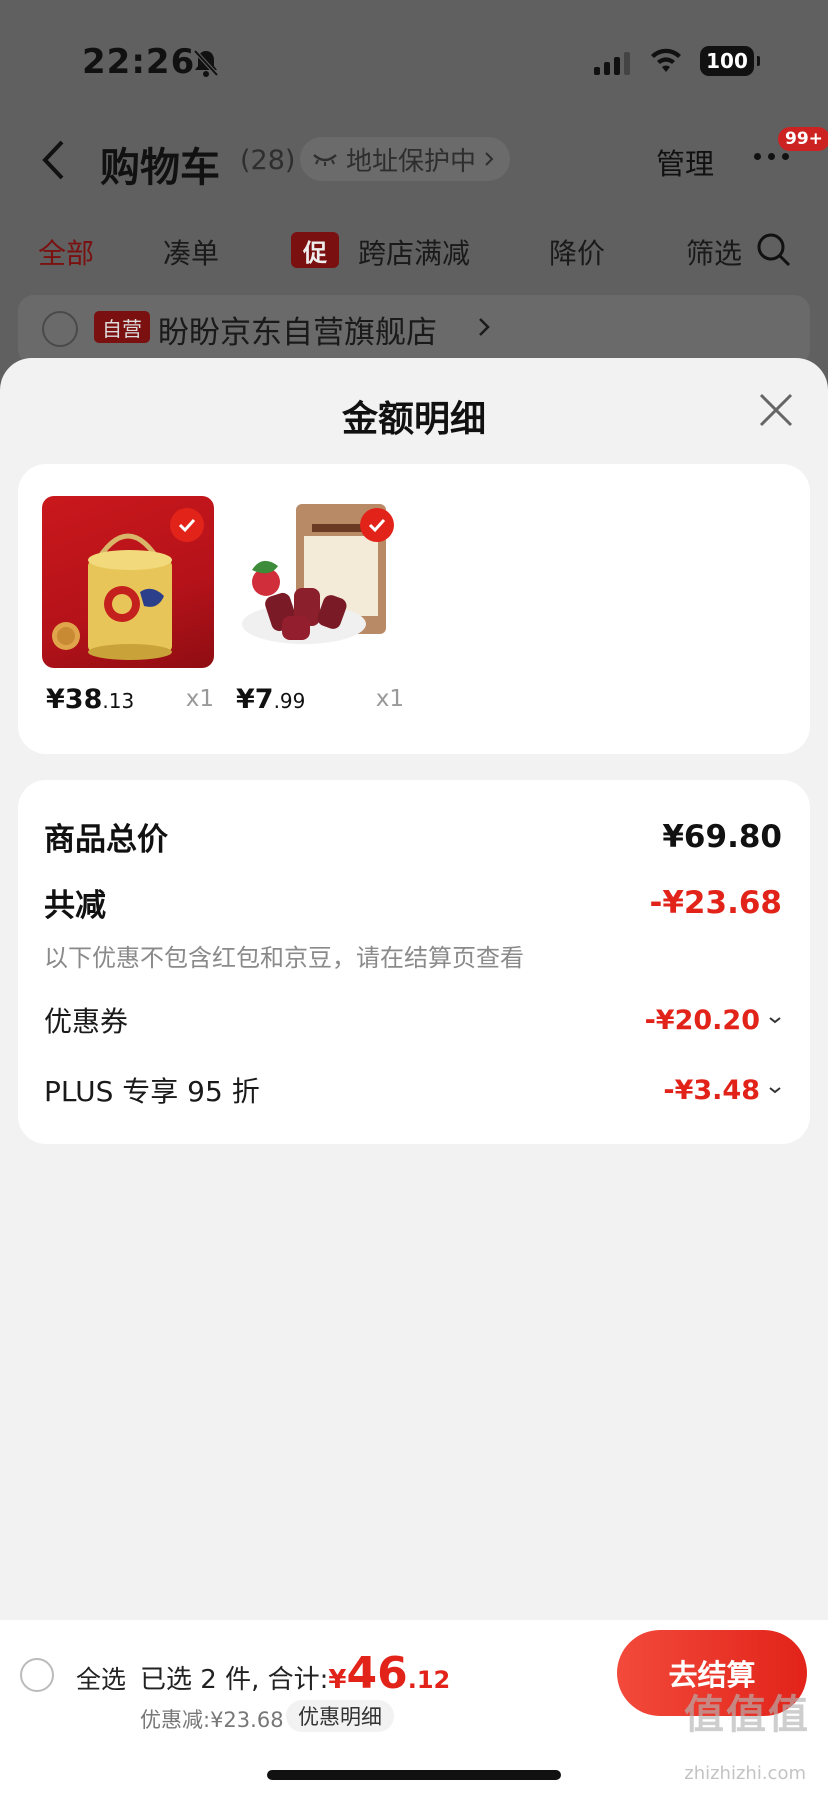  What do you see at coordinates (377, 1673) in the screenshot?
I see `total-amount-int: 46` at bounding box center [377, 1673].